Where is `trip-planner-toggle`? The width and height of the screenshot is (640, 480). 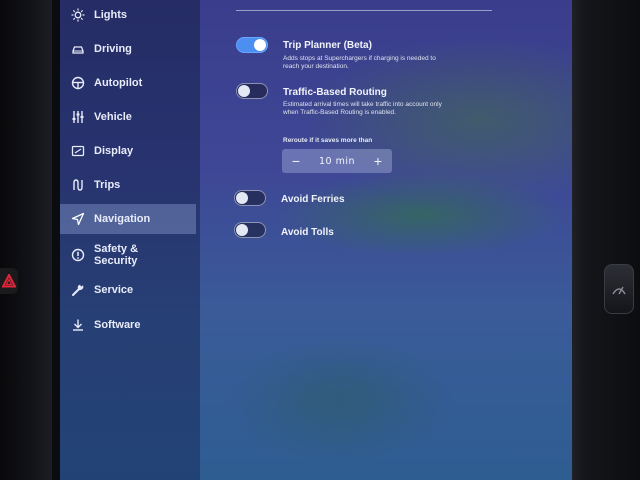 trip-planner-toggle is located at coordinates (252, 45).